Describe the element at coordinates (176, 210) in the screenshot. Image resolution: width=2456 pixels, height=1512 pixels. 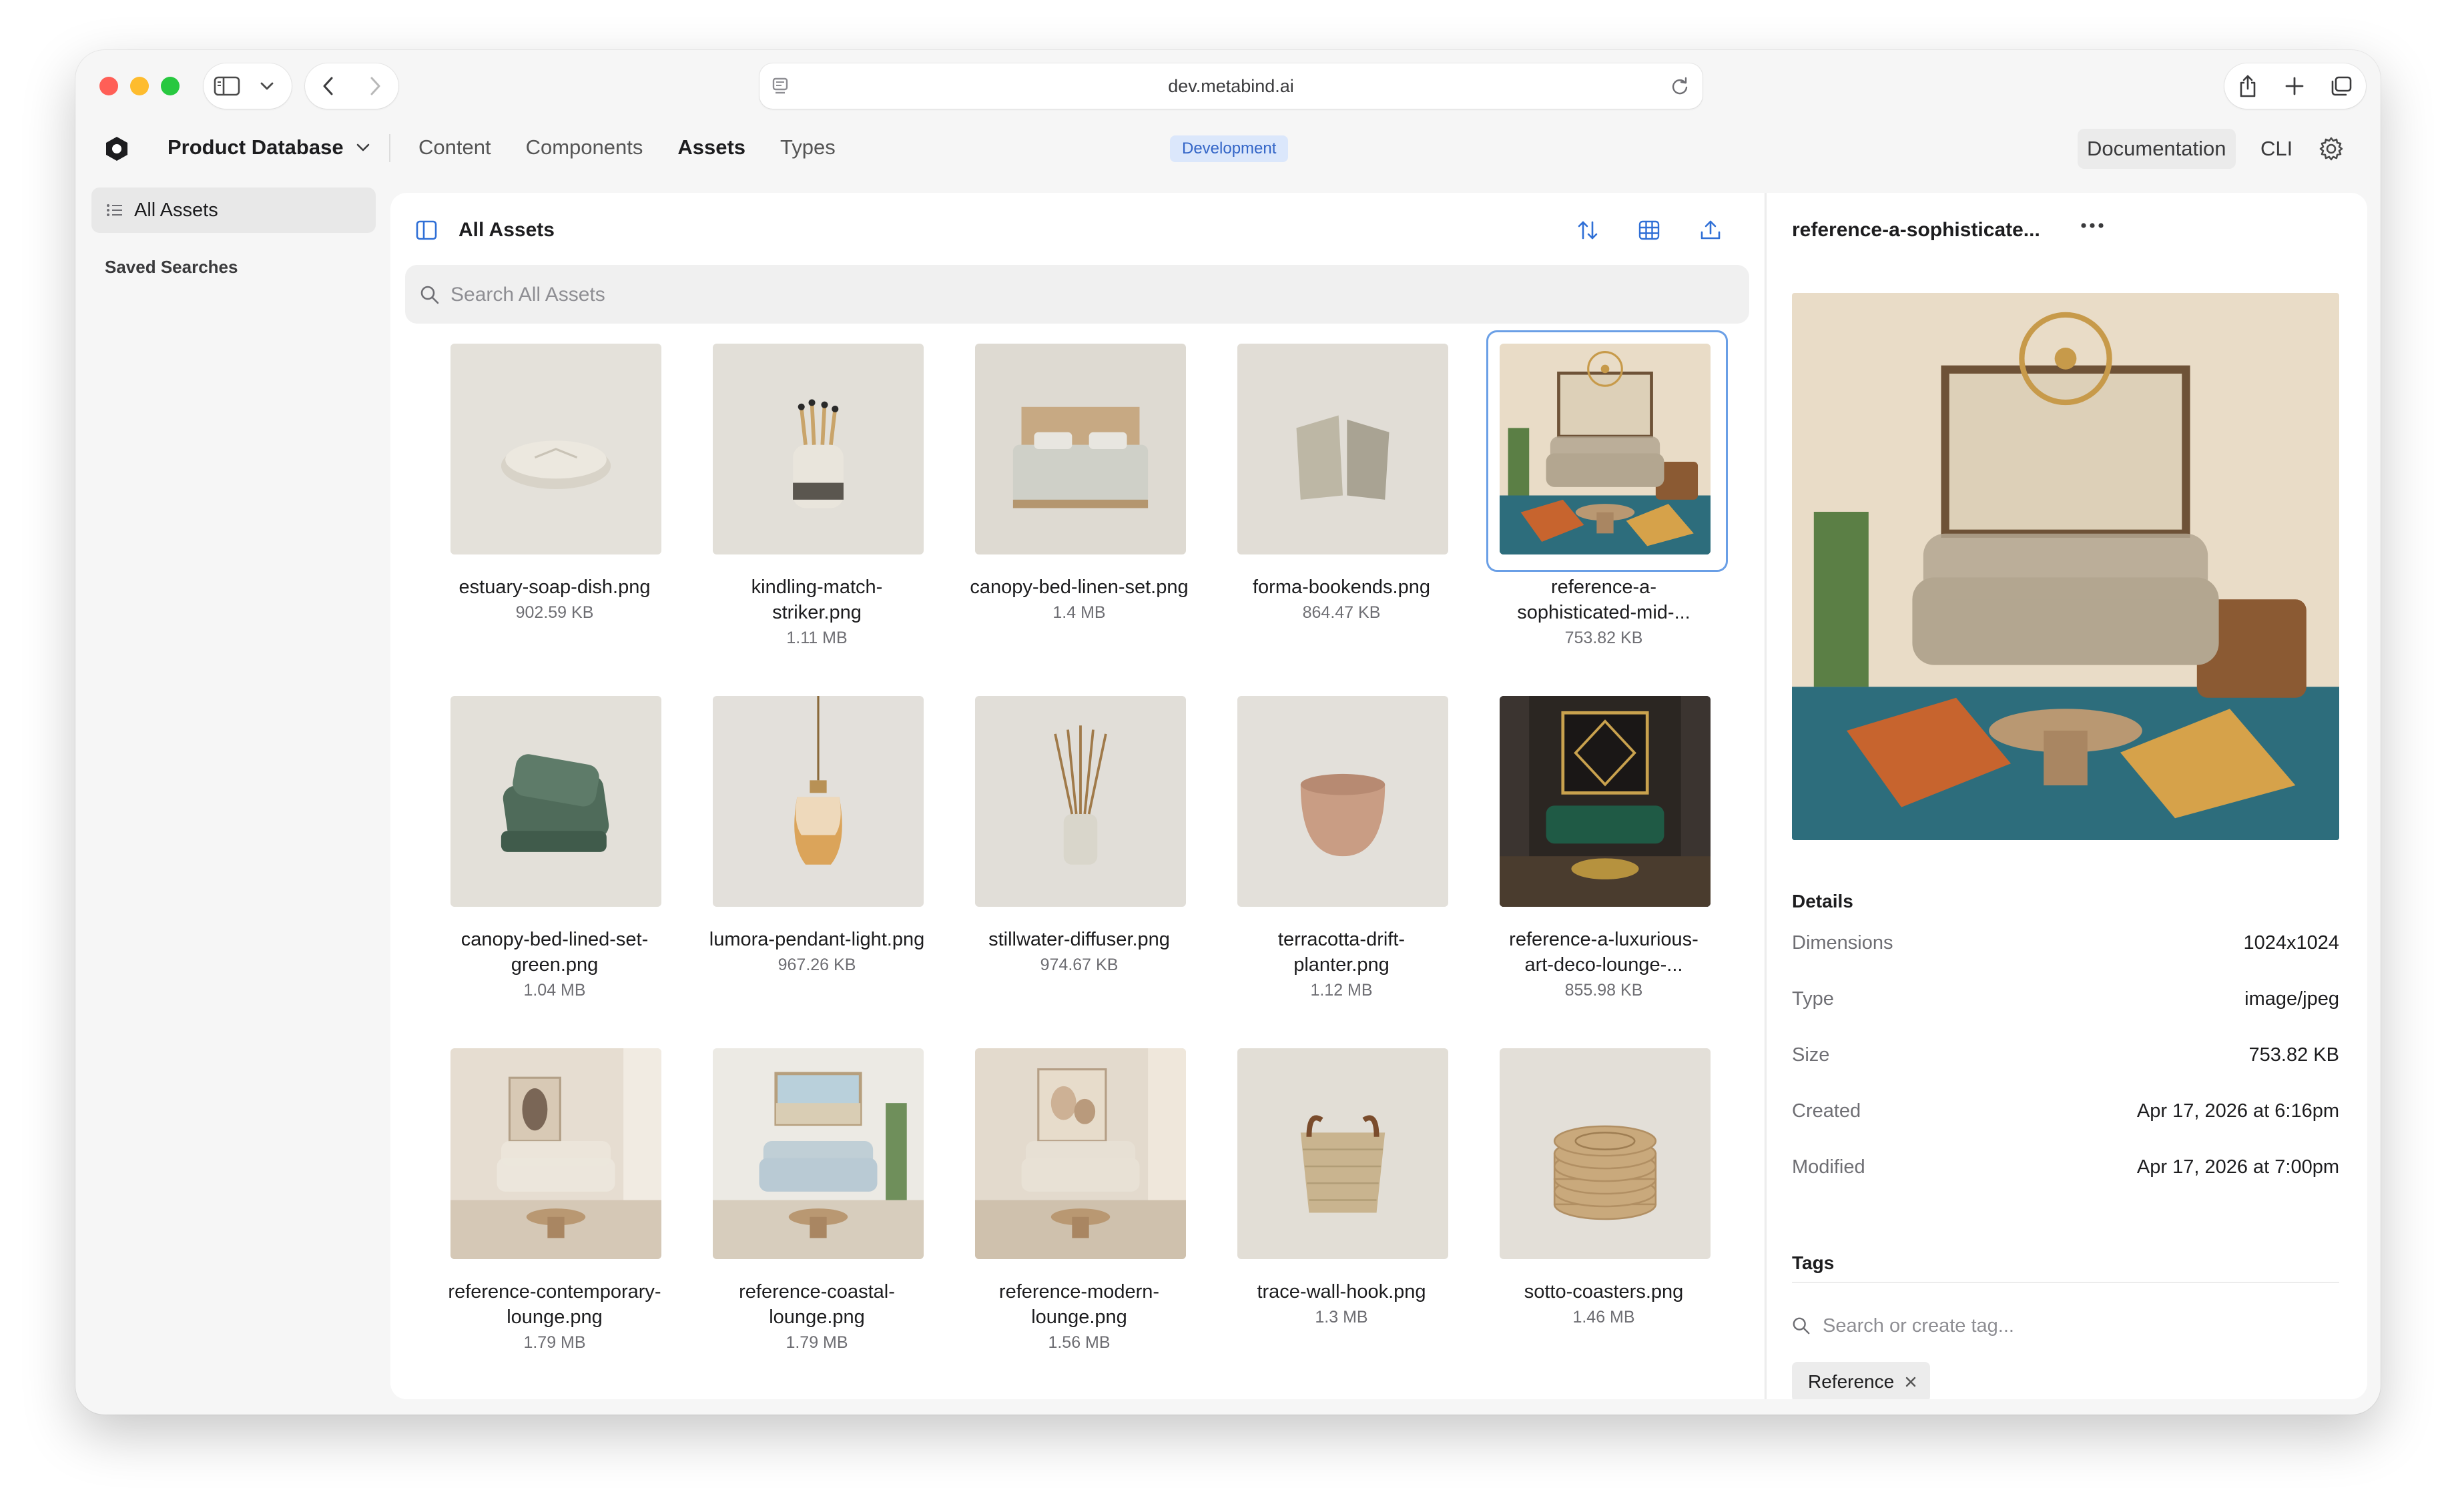
I see `sidebar-item-label: All Assets` at that location.